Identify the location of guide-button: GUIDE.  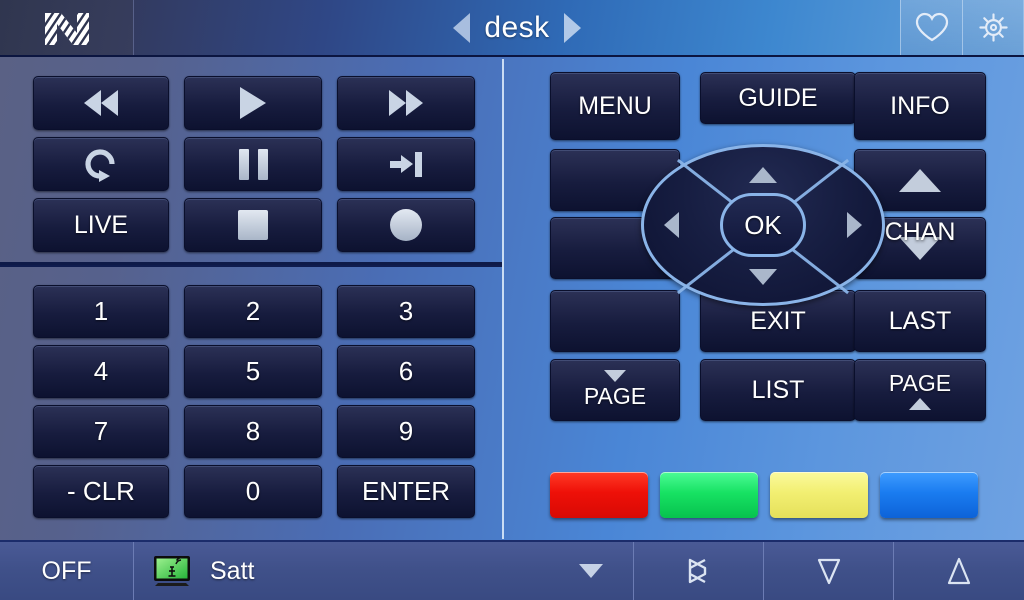
(778, 98).